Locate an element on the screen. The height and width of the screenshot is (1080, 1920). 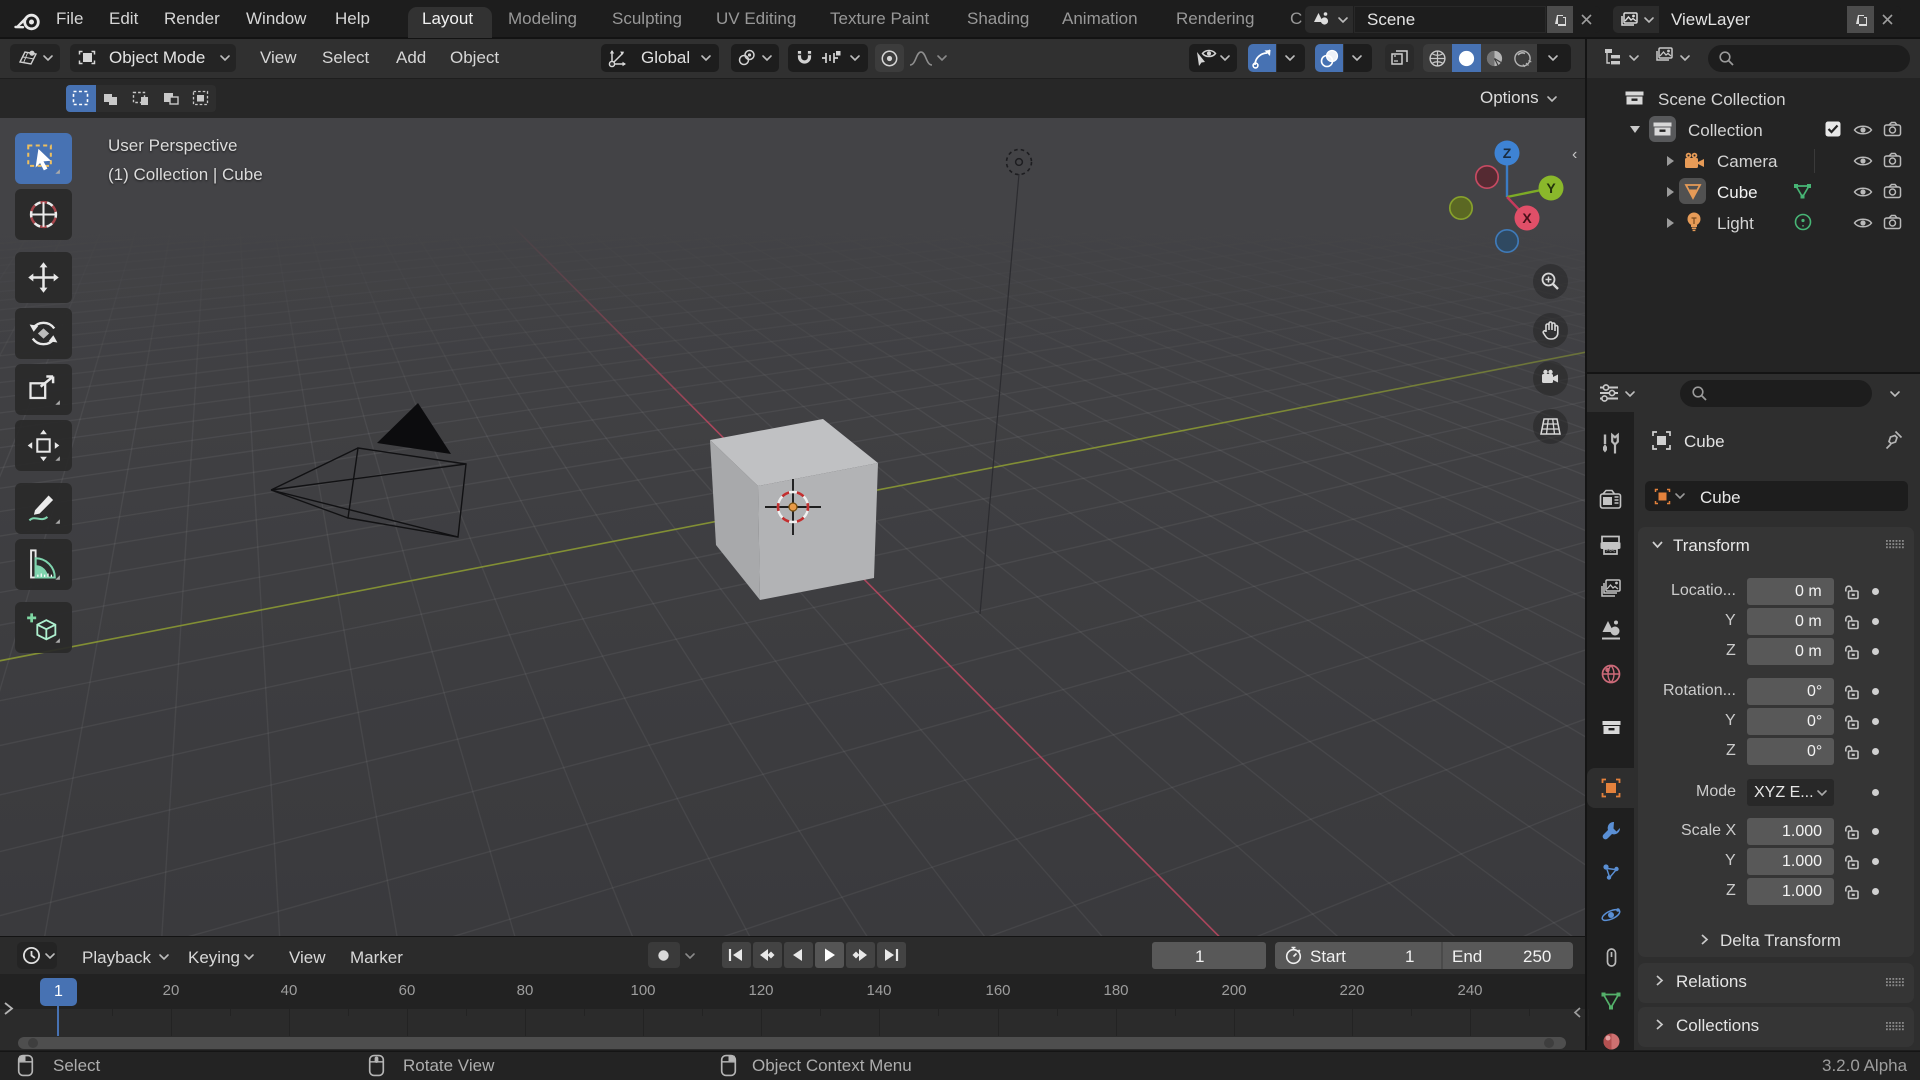
svg-text: Z is located at coordinates (1507, 153).